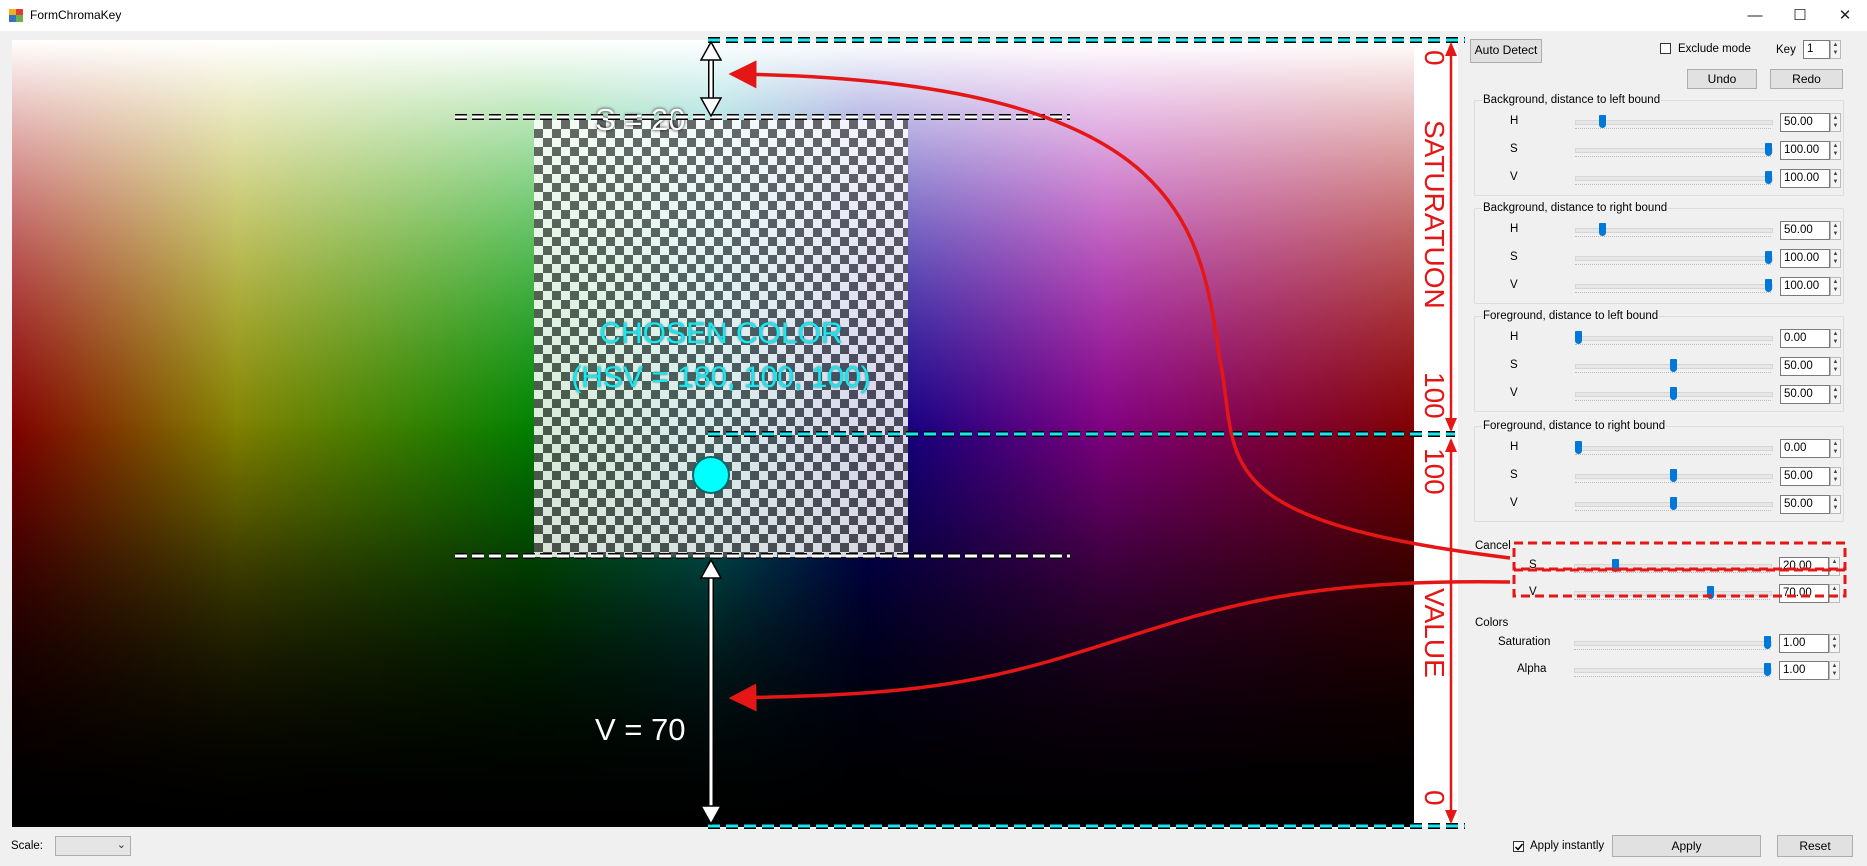 This screenshot has width=1867, height=866. What do you see at coordinates (933, 848) in the screenshot?
I see `bottom-bar: Scale: ⌄ Apply instantly Apply Reset` at bounding box center [933, 848].